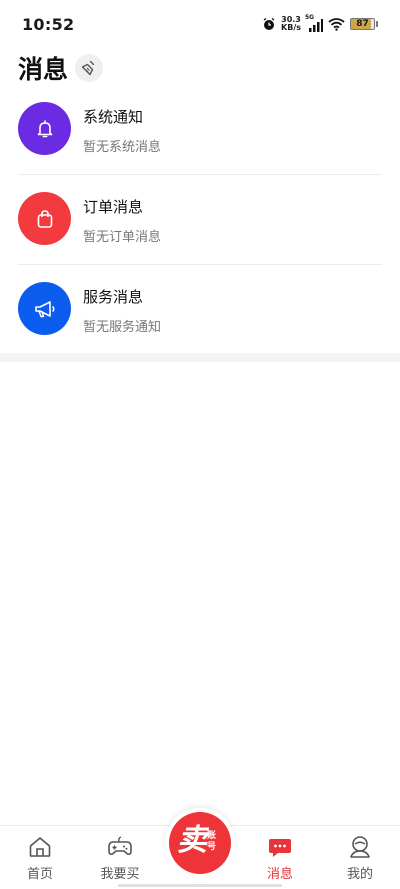  What do you see at coordinates (200, 309) in the screenshot?
I see `message-item-service: 服务消息 暂无服务通知` at bounding box center [200, 309].